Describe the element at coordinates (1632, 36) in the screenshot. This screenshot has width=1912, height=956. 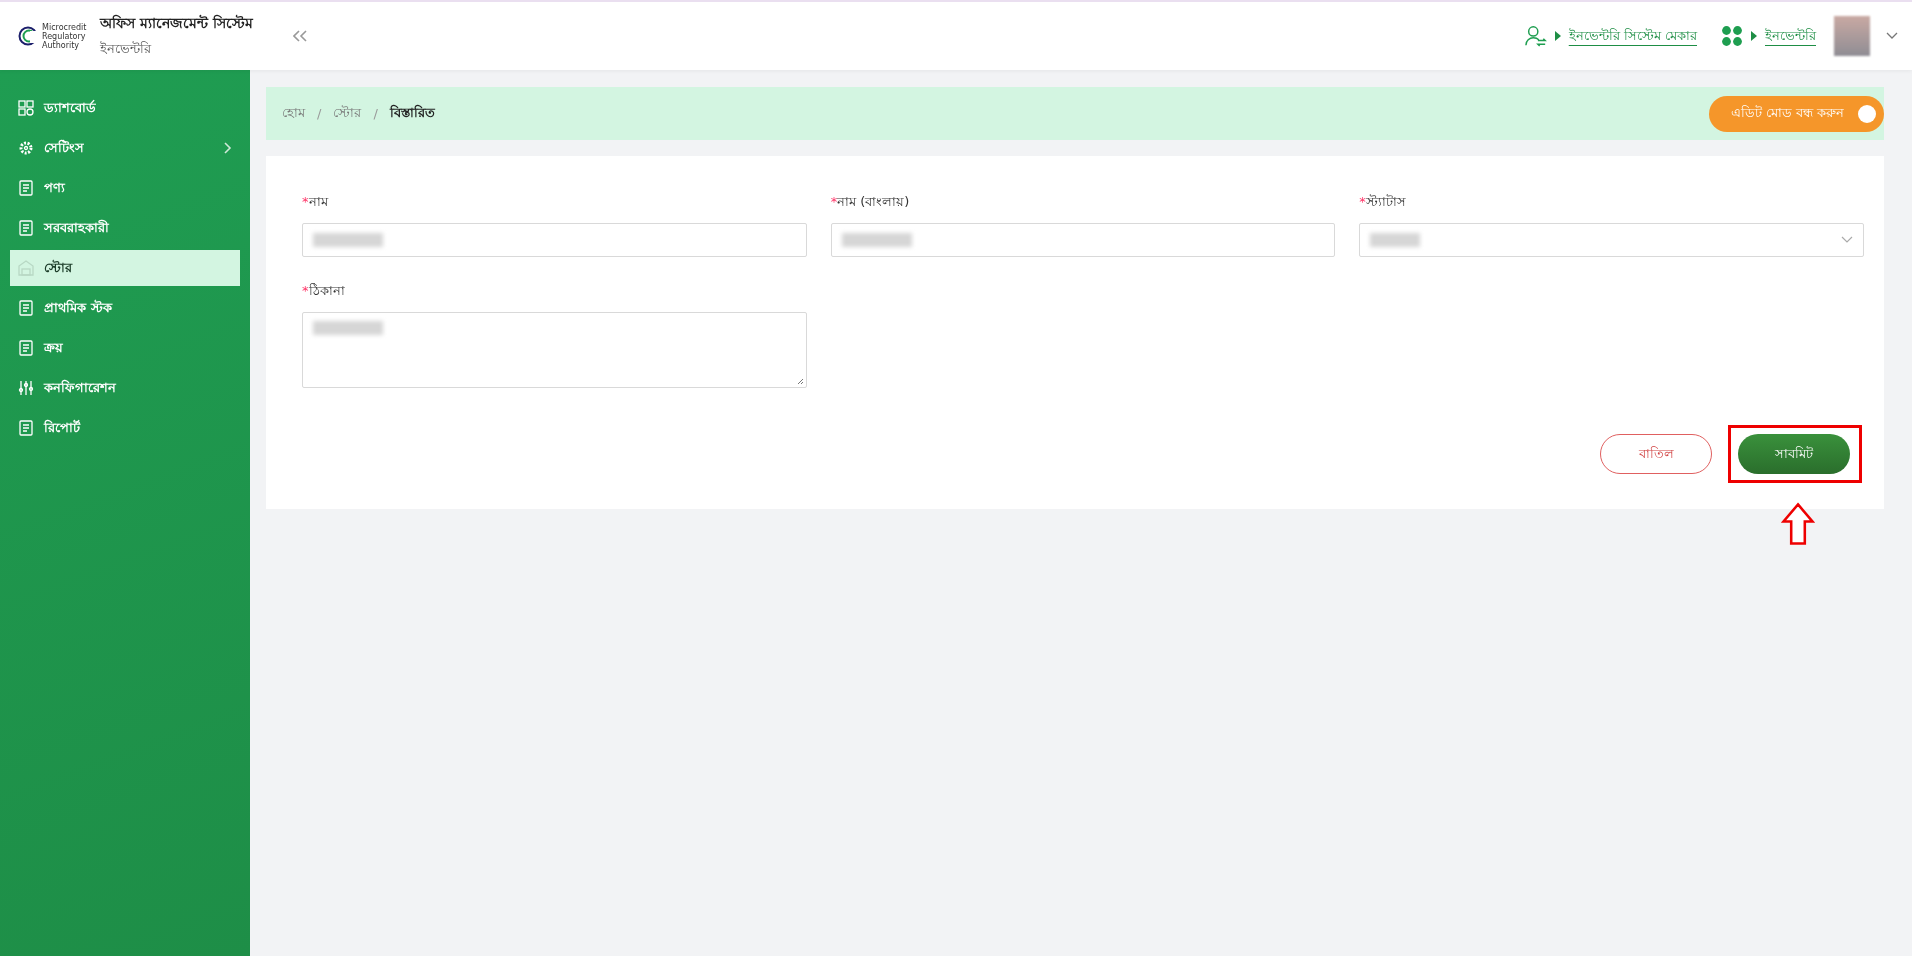
I see `role-link: ইনভেন্টরি সিস্টেম মেকার` at that location.